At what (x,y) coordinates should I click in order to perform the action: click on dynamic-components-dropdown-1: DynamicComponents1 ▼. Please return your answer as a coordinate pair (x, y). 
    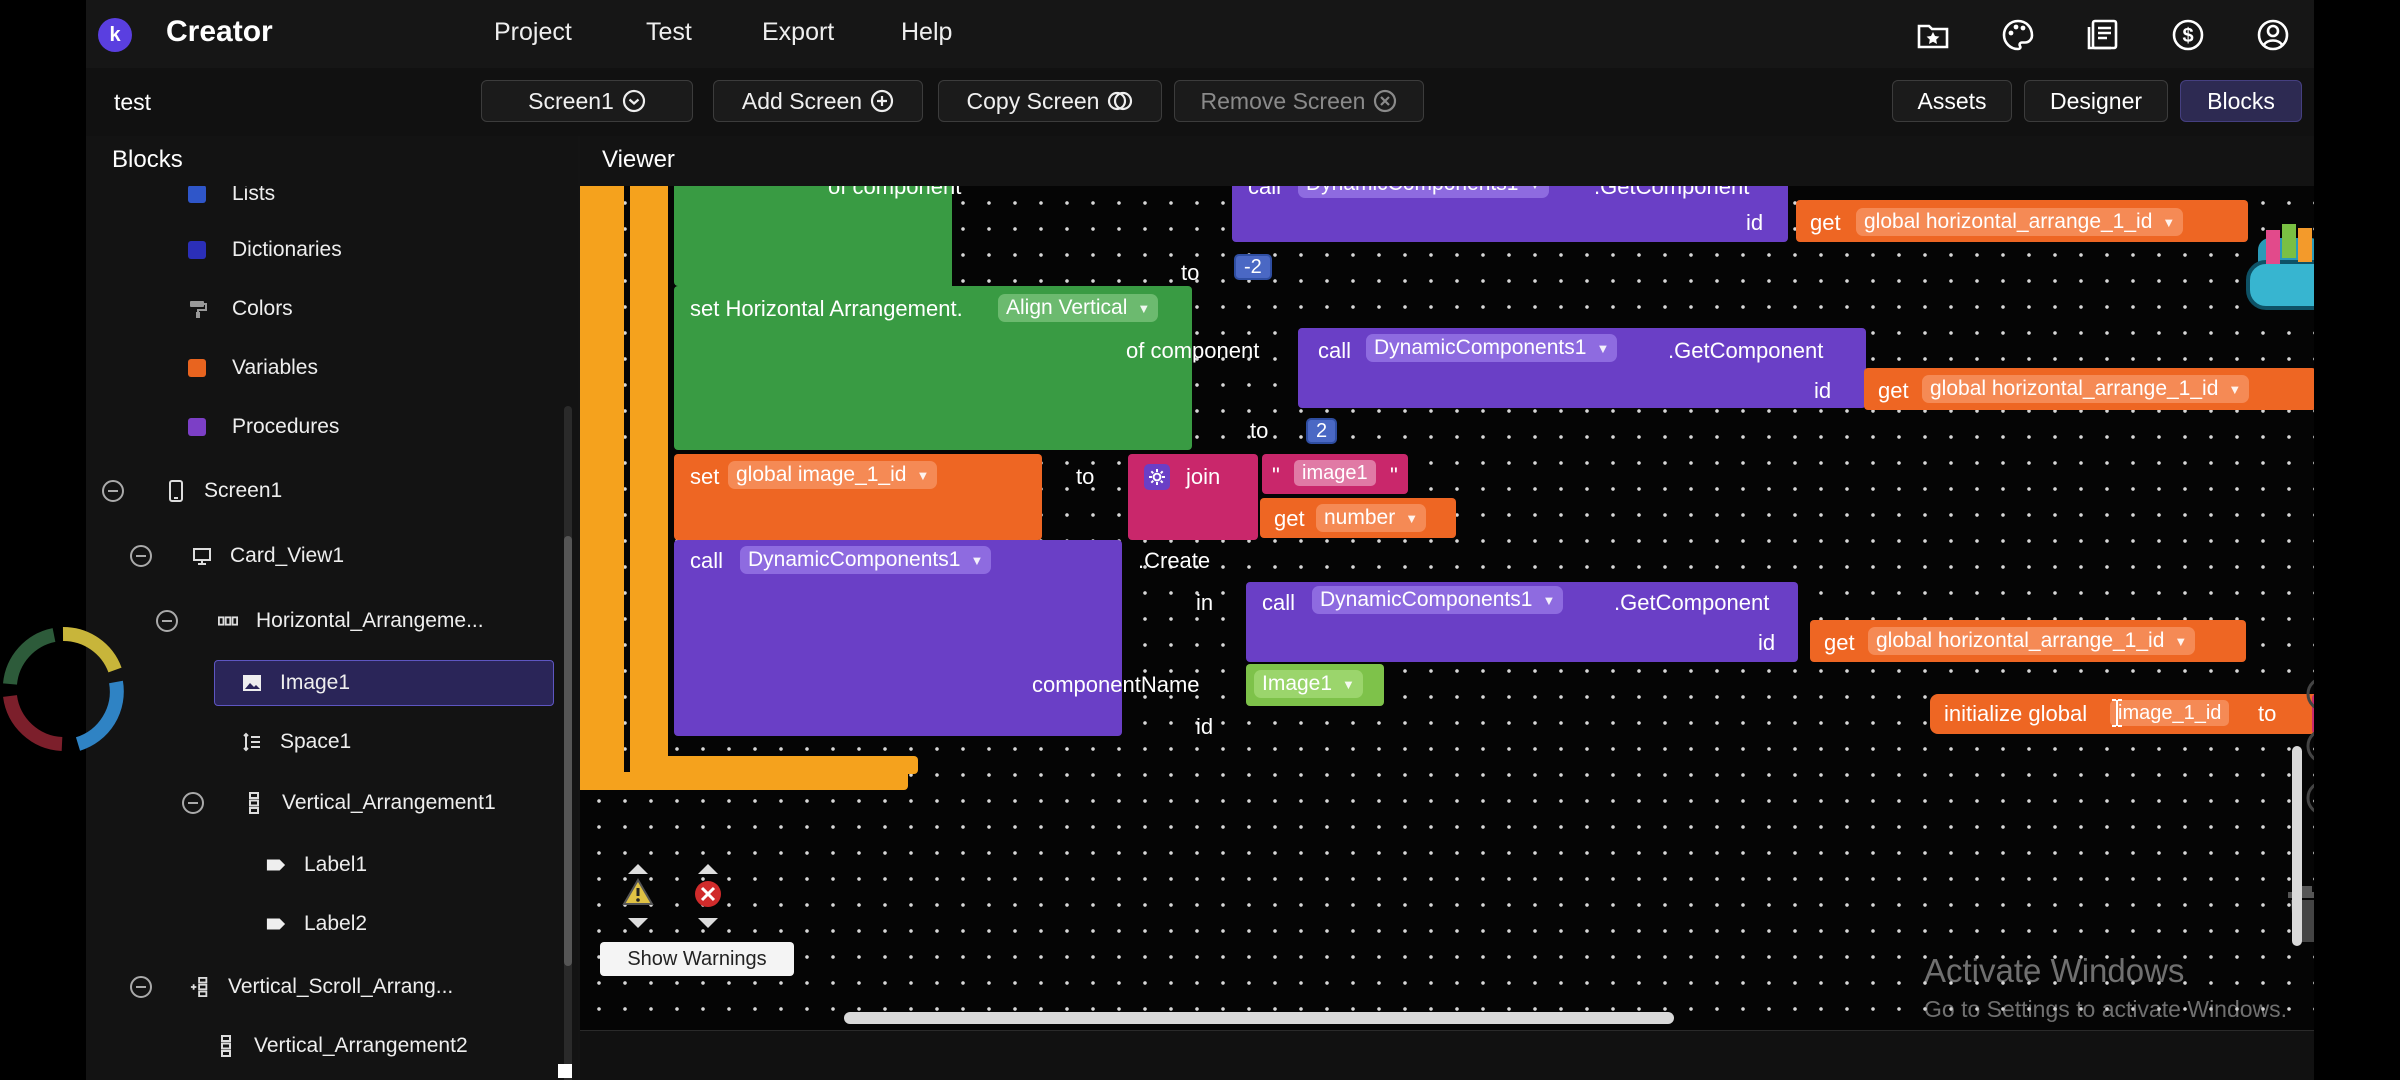
    Looking at the image, I should click on (1424, 192).